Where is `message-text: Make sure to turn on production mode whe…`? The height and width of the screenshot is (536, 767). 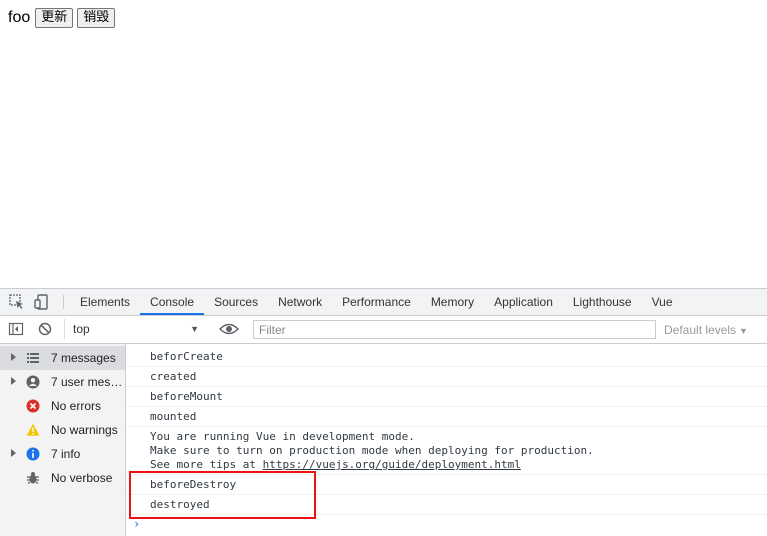 message-text: Make sure to turn on production mode whe… is located at coordinates (372, 450).